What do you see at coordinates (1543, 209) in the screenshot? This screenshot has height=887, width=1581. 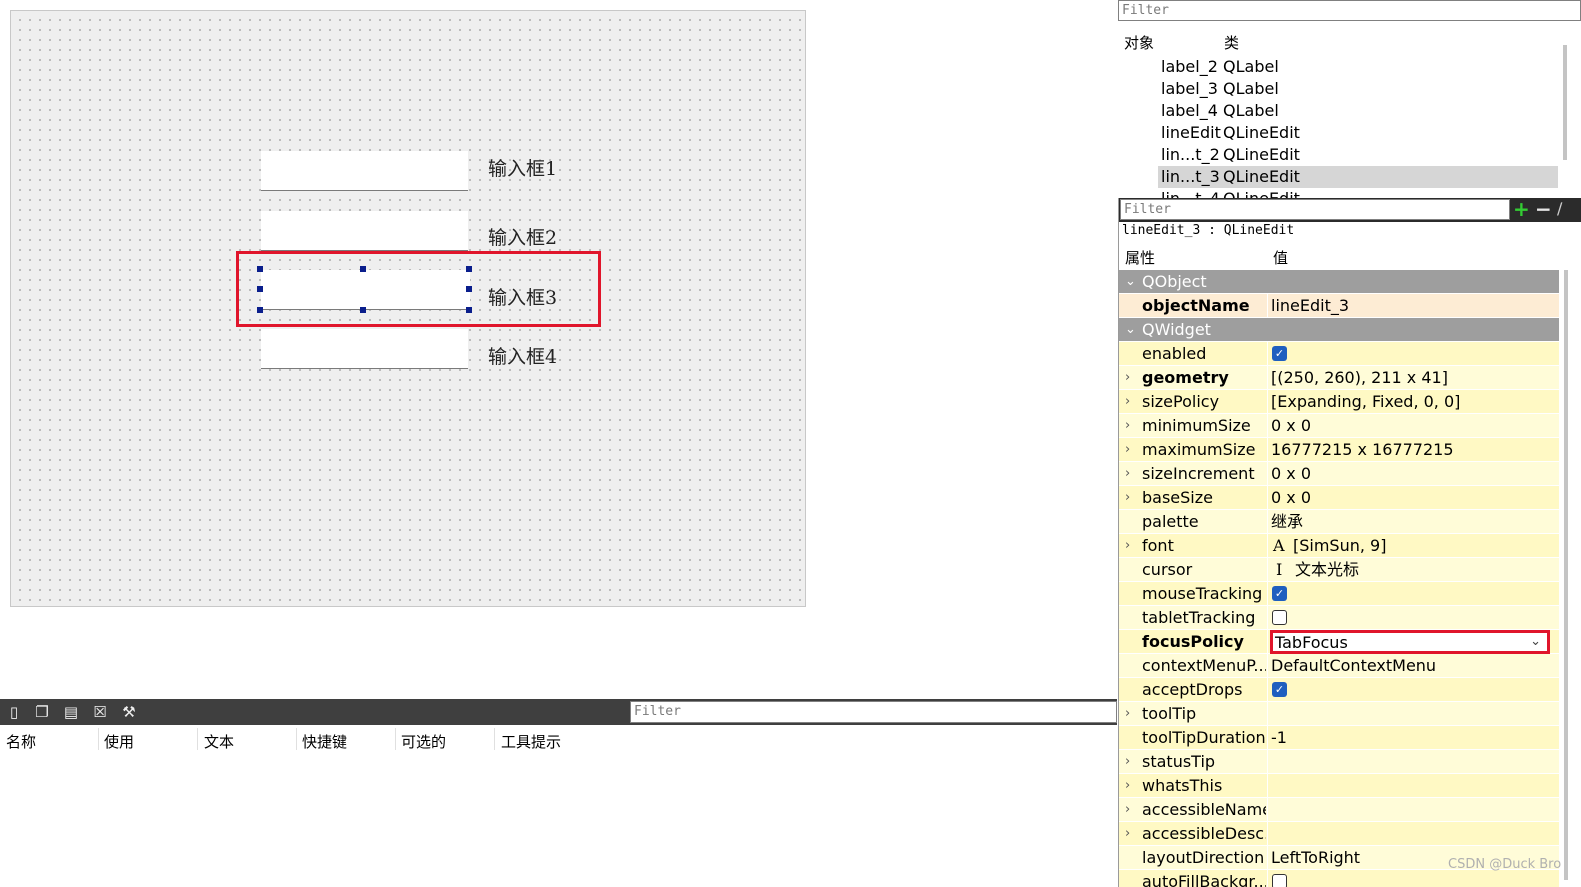 I see `remove-property-icon: −` at bounding box center [1543, 209].